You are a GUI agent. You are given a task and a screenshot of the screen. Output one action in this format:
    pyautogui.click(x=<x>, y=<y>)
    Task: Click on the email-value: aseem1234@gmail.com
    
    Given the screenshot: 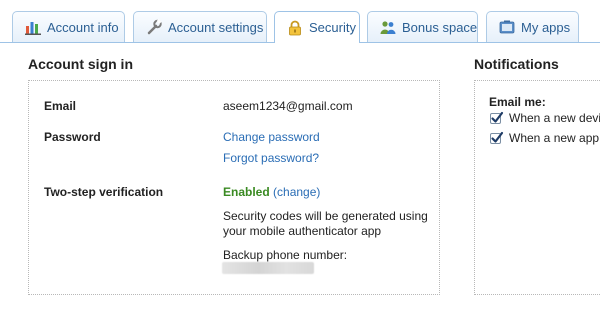 What is the action you would take?
    pyautogui.click(x=288, y=106)
    